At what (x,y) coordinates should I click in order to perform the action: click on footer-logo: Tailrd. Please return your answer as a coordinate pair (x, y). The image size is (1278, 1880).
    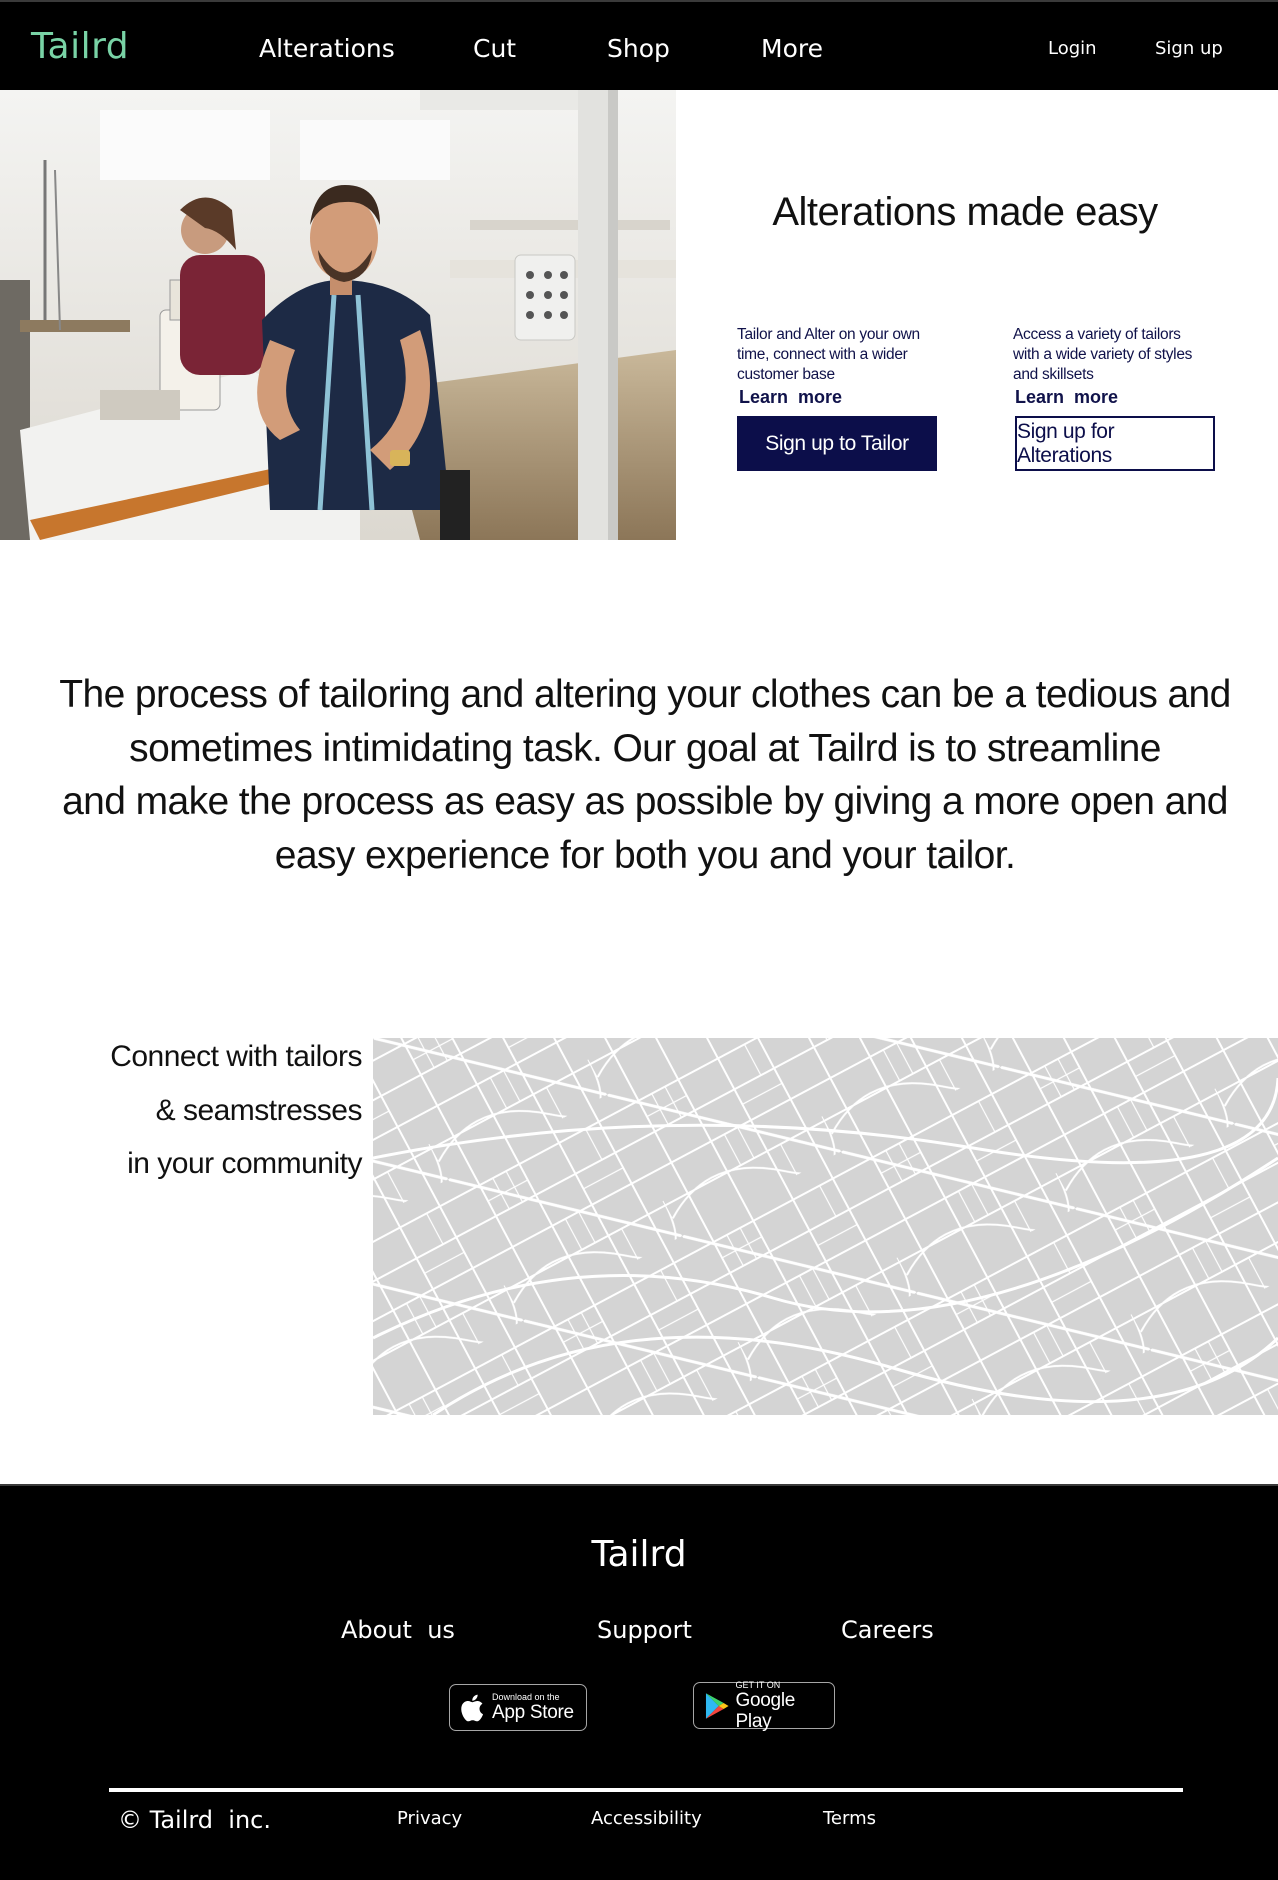
    Looking at the image, I should click on (639, 1554).